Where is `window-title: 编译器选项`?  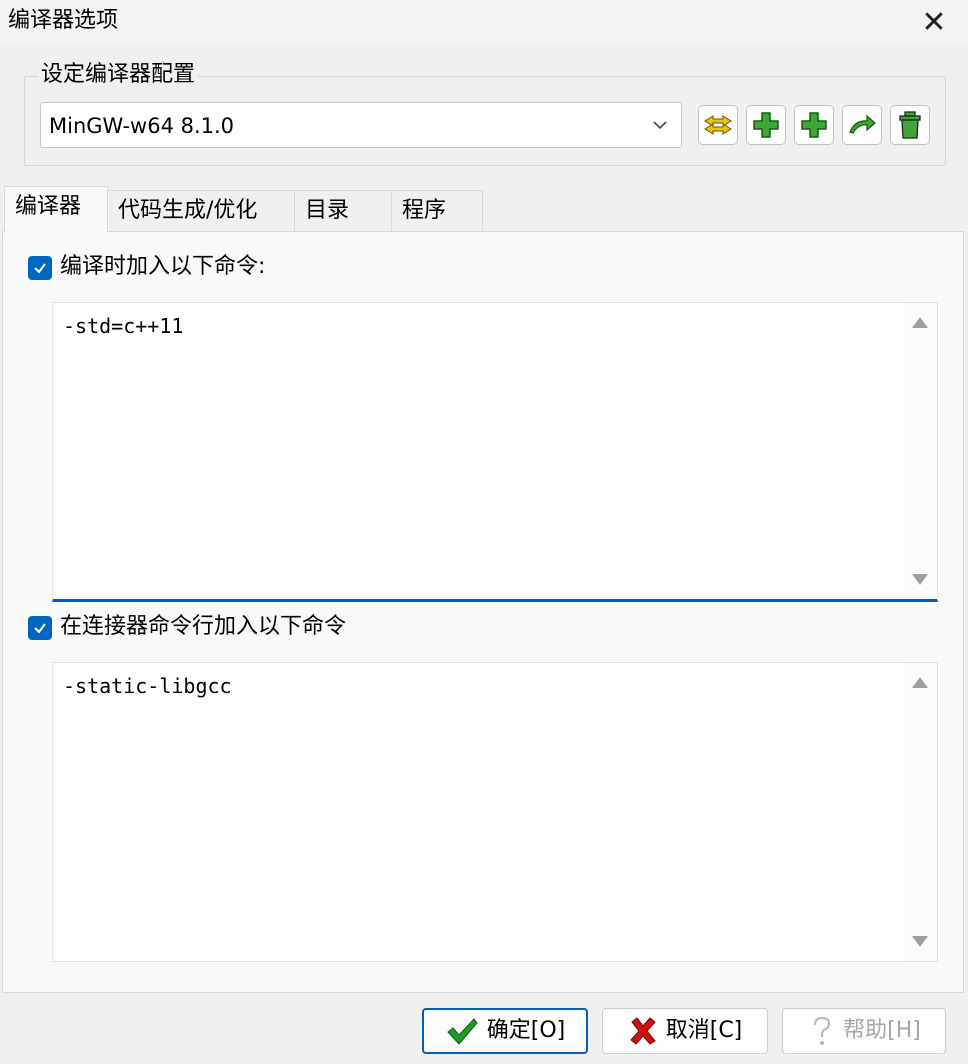
window-title: 编译器选项 is located at coordinates (63, 20).